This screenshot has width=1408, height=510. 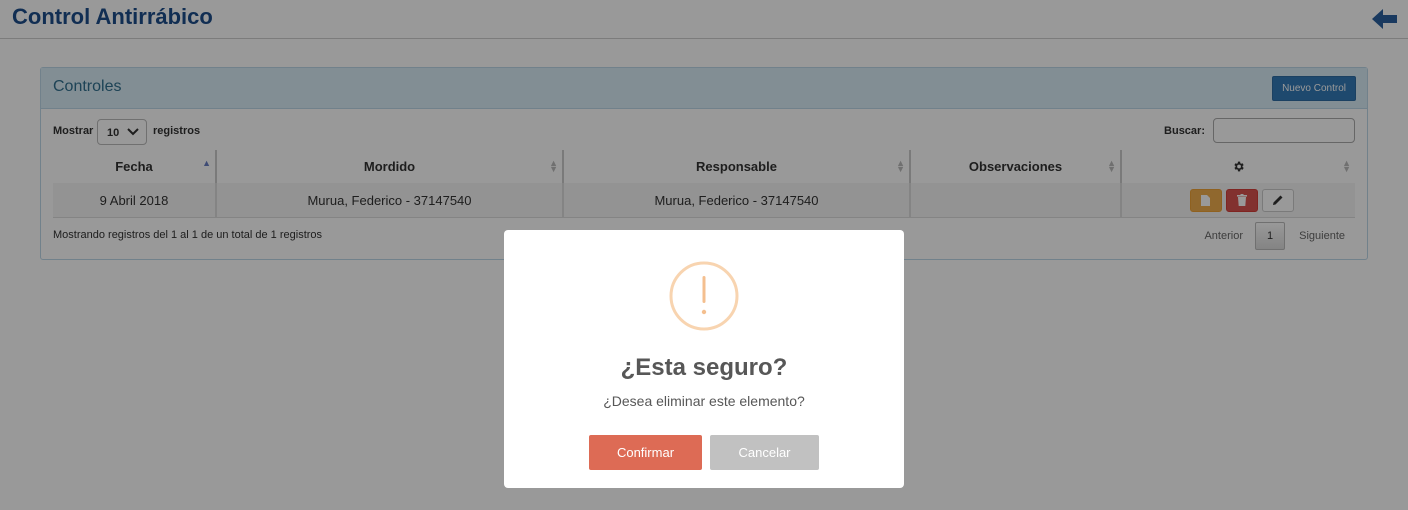 I want to click on dialog-title: ¿Esta seguro?, so click(x=704, y=367).